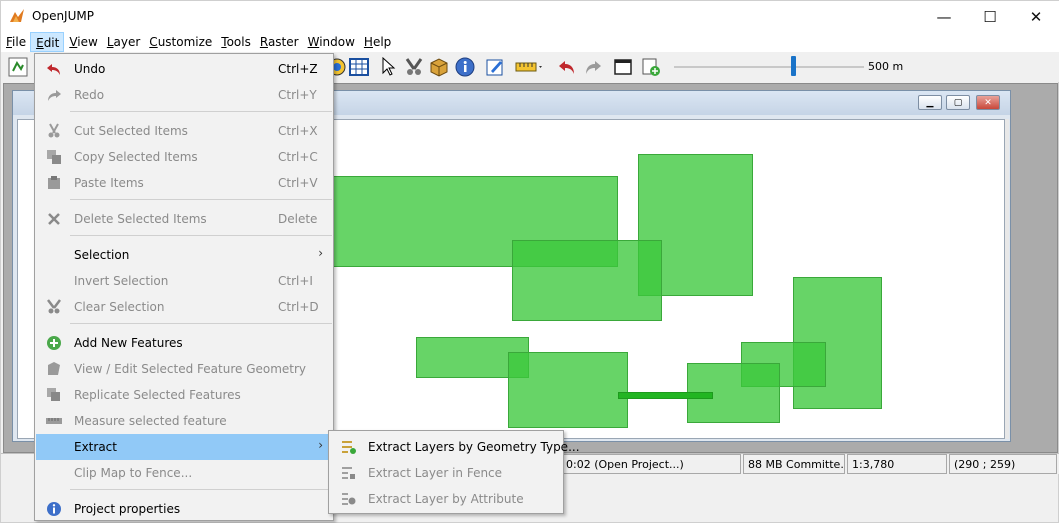 This screenshot has width=1059, height=523. I want to click on menu-raster: Raster, so click(279, 42).